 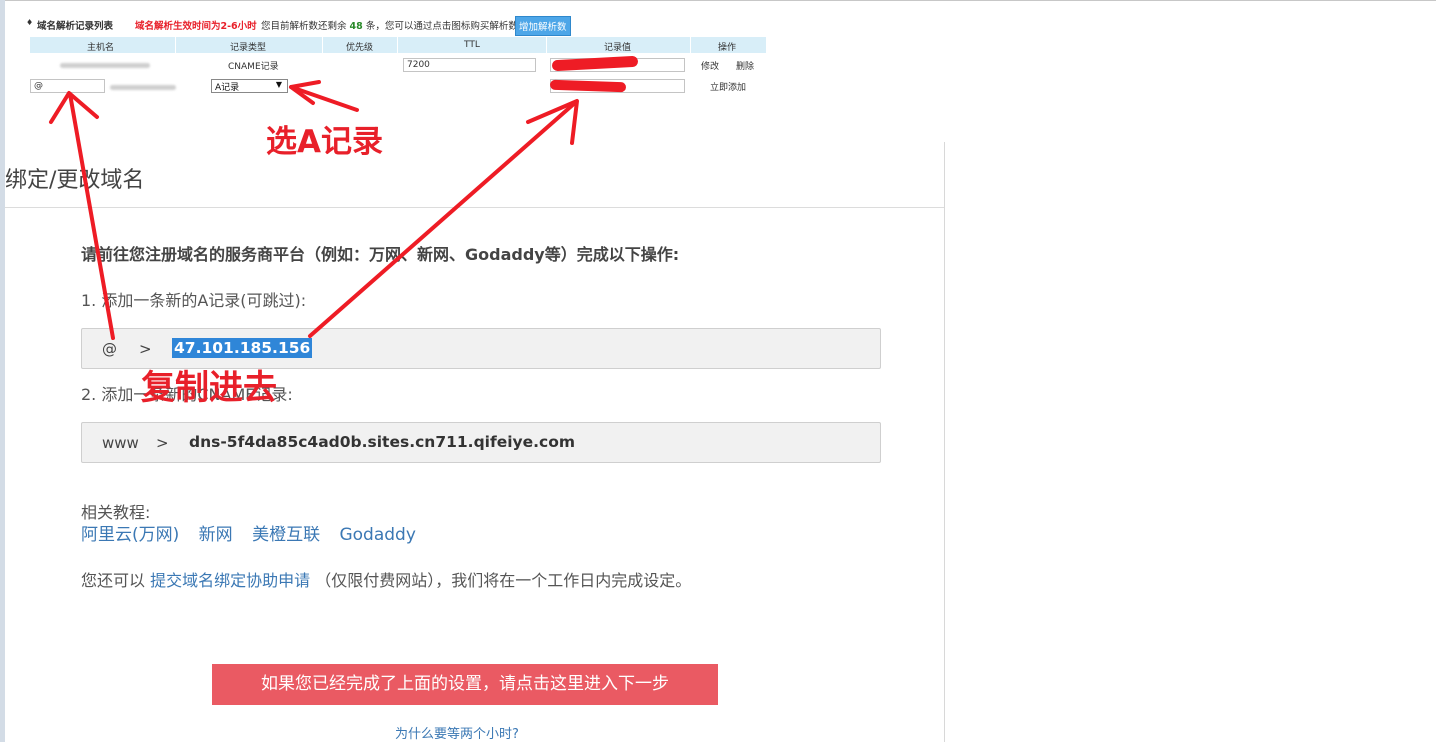 I want to click on cname-record-arrow: >, so click(x=162, y=443).